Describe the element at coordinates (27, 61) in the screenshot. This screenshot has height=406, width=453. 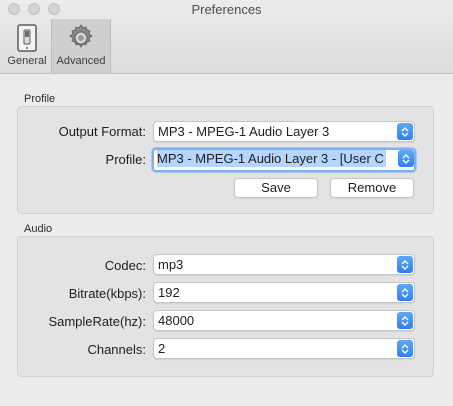
I see `toolbar-tab-general-label: General` at that location.